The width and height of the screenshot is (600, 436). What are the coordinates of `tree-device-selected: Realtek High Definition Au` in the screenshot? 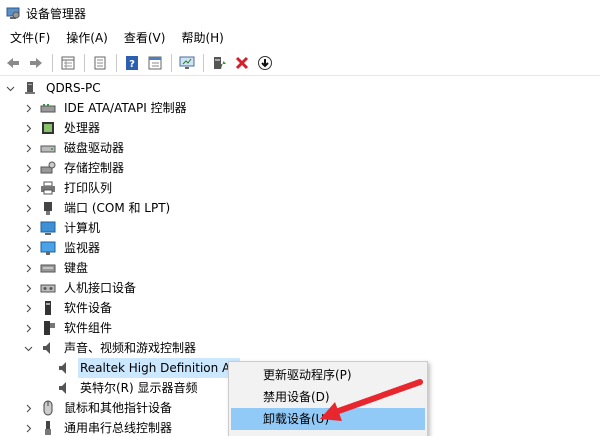 It's located at (148, 368).